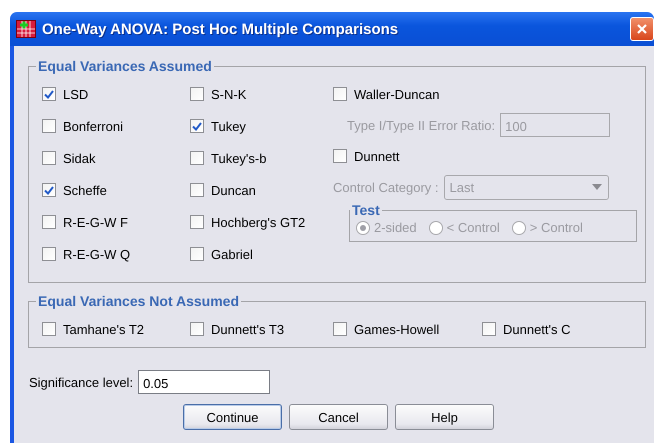 The height and width of the screenshot is (443, 654). I want to click on checkbox-label: Scheffe, so click(85, 190).